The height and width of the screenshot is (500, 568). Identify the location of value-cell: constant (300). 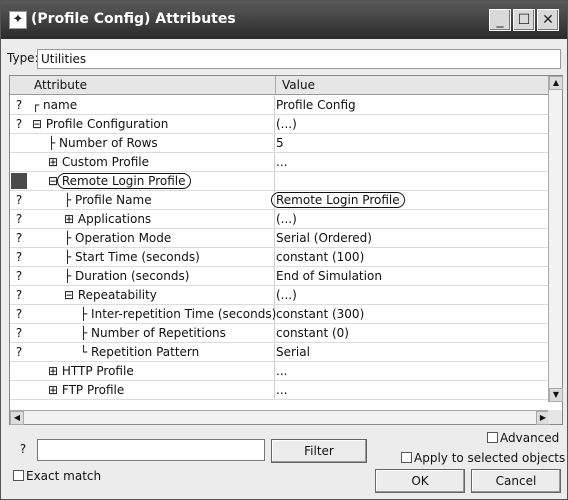
(320, 314).